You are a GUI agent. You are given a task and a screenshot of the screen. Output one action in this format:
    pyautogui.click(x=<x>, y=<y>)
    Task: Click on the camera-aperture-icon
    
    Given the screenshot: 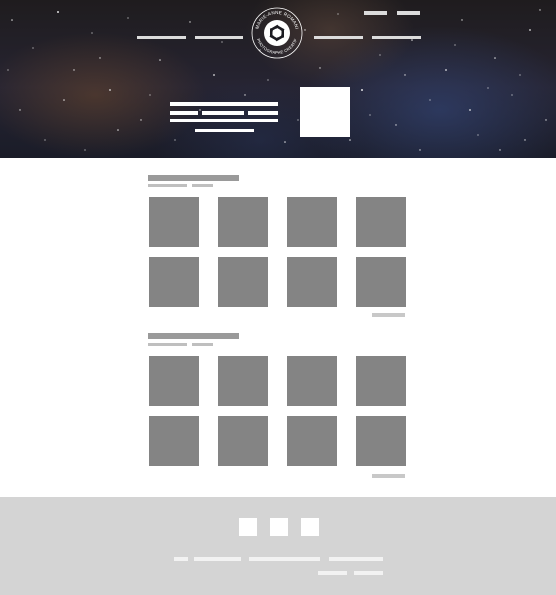 What is the action you would take?
    pyautogui.click(x=277, y=33)
    